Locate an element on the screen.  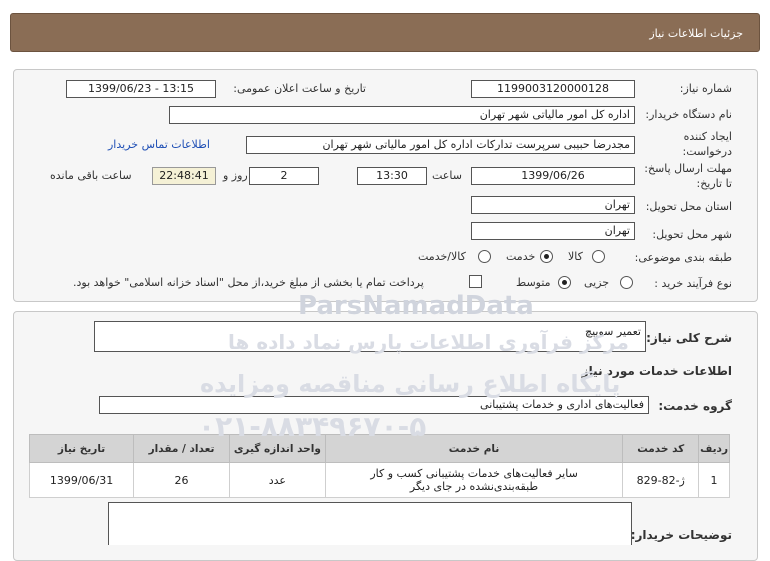
process-medium-radio is located at coordinates (564, 282).